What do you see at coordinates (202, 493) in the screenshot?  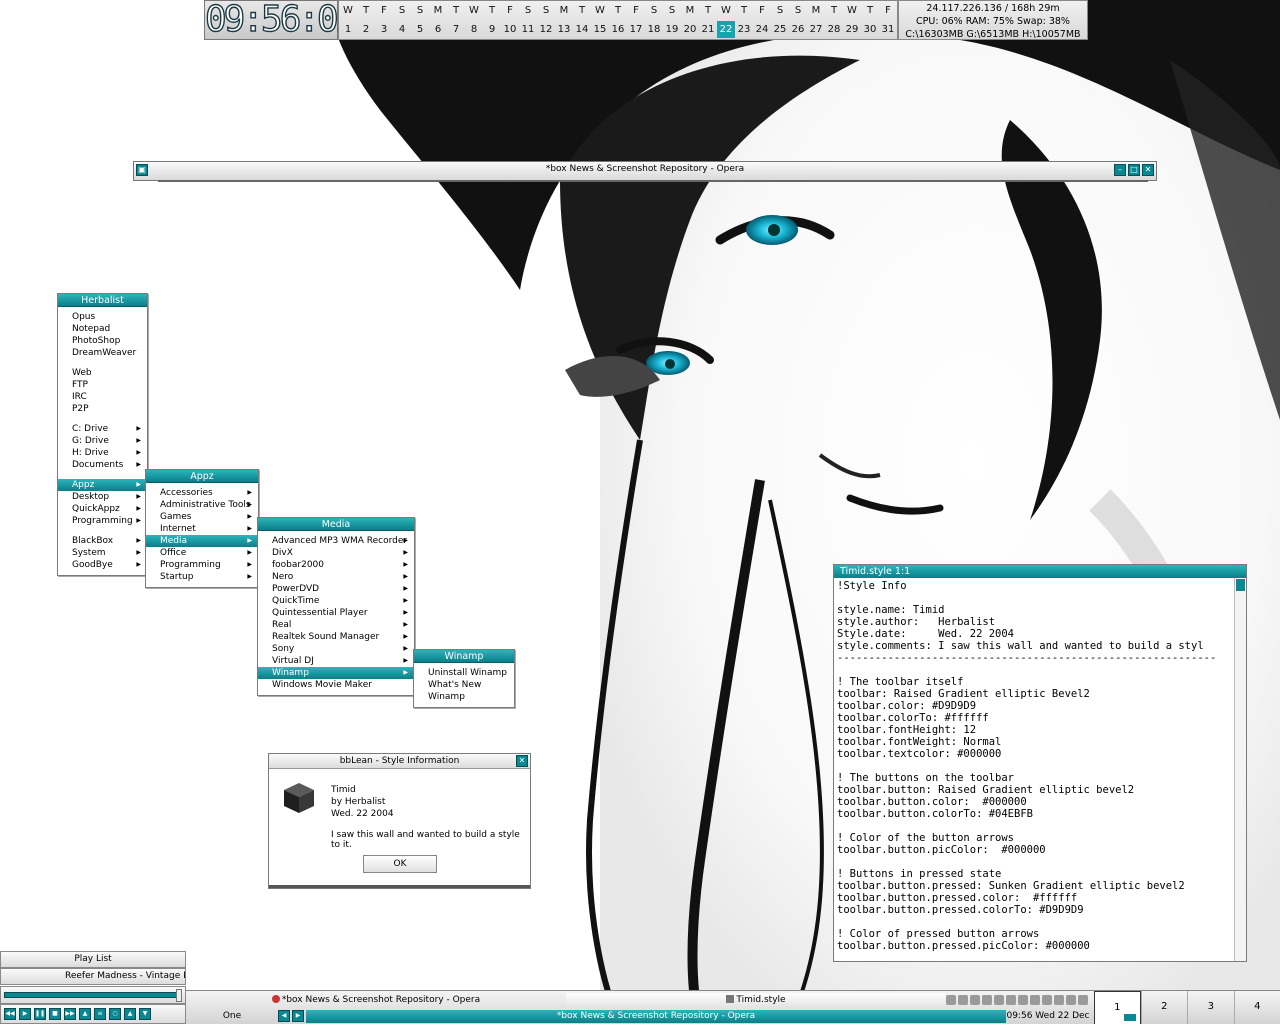 I see `menu-item-accessories: Accessories ▶` at bounding box center [202, 493].